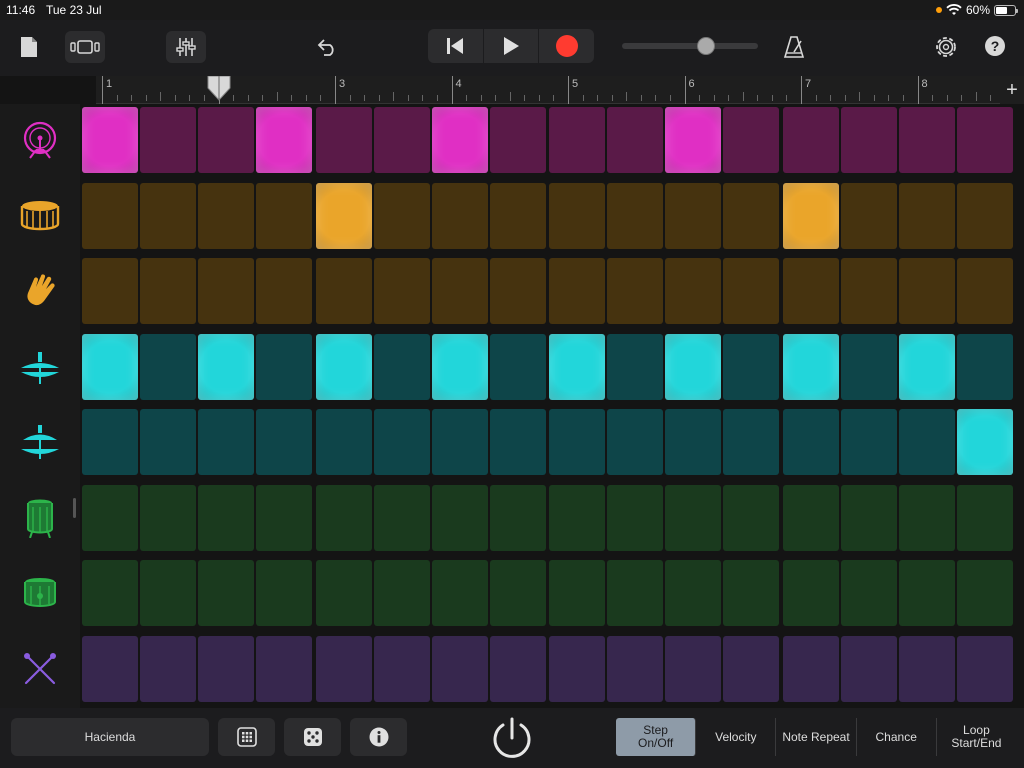 Image resolution: width=1024 pixels, height=768 pixels. I want to click on play-icon, so click(512, 46).